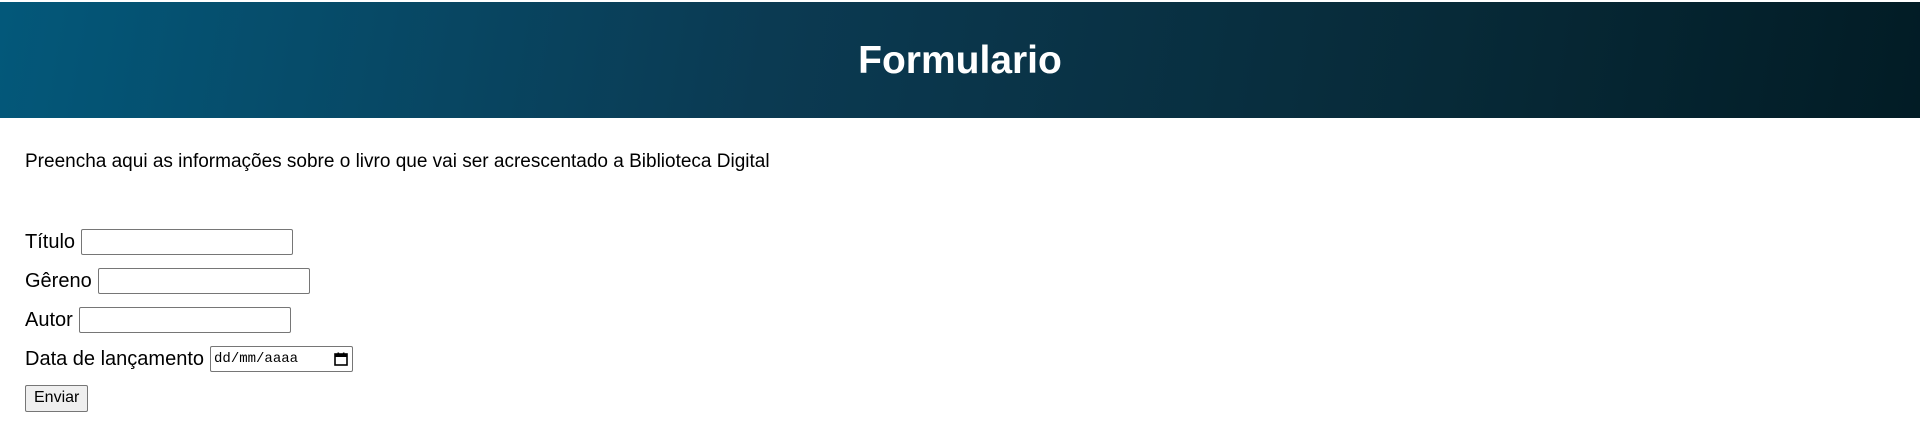 Image resolution: width=1920 pixels, height=428 pixels. I want to click on date-placeholder: dd/mm/aaaa, so click(256, 358).